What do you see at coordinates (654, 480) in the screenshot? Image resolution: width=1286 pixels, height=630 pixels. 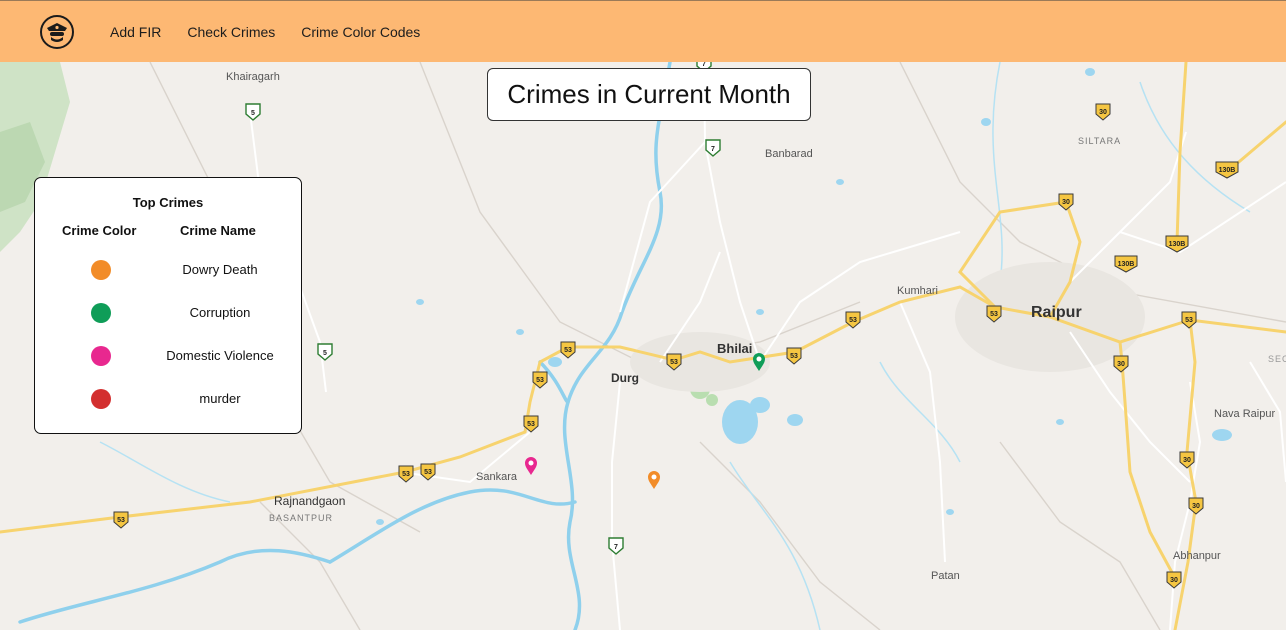 I see `crime-marker-dowry-death` at bounding box center [654, 480].